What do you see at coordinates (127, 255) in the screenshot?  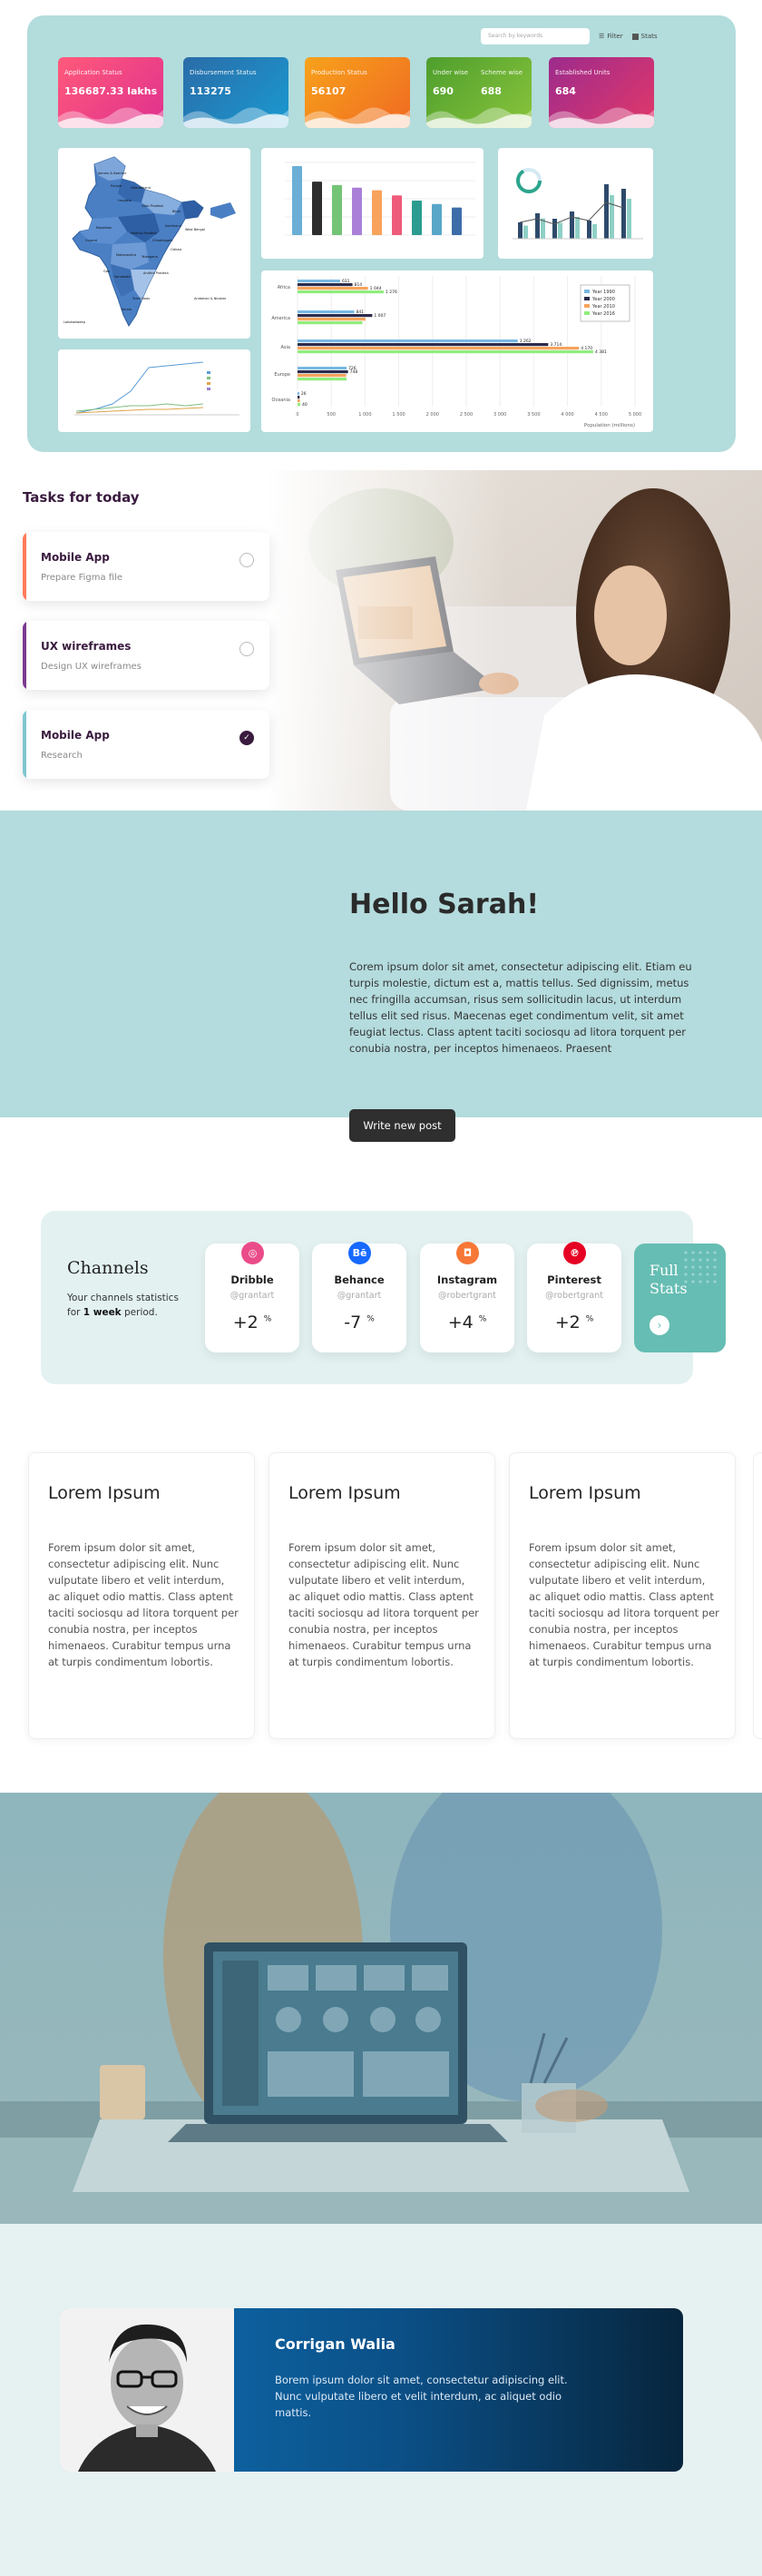 I see `map-state-label: Maharashtra` at bounding box center [127, 255].